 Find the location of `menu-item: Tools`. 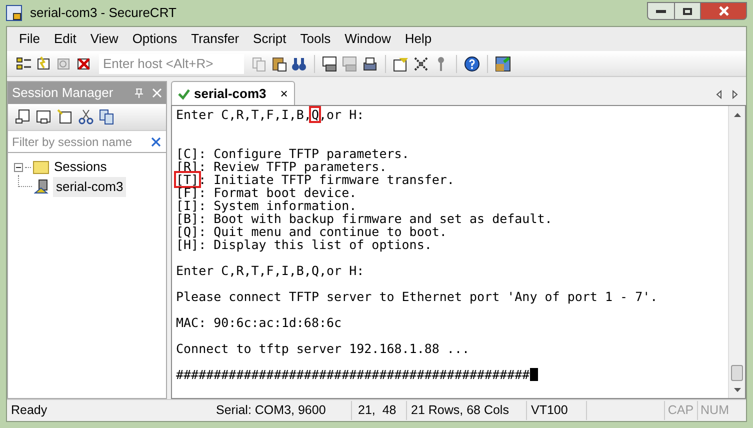

menu-item: Tools is located at coordinates (315, 39).